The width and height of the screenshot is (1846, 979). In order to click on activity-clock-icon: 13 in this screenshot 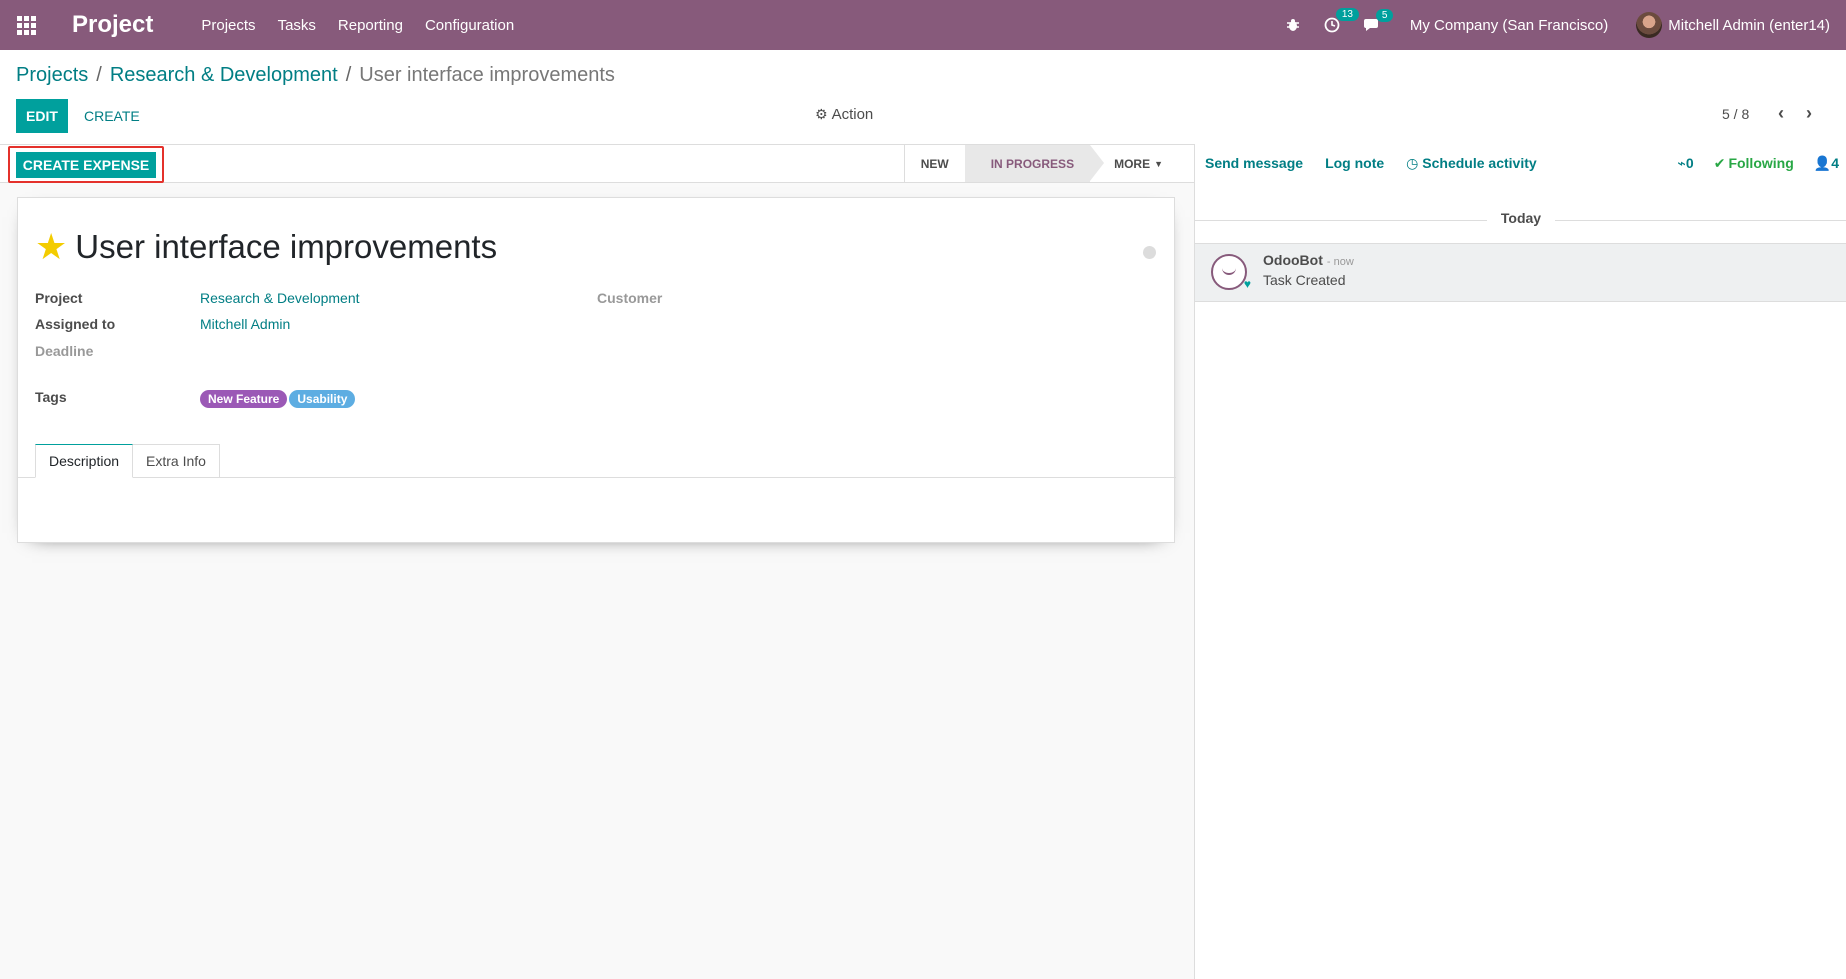, I will do `click(1341, 20)`.